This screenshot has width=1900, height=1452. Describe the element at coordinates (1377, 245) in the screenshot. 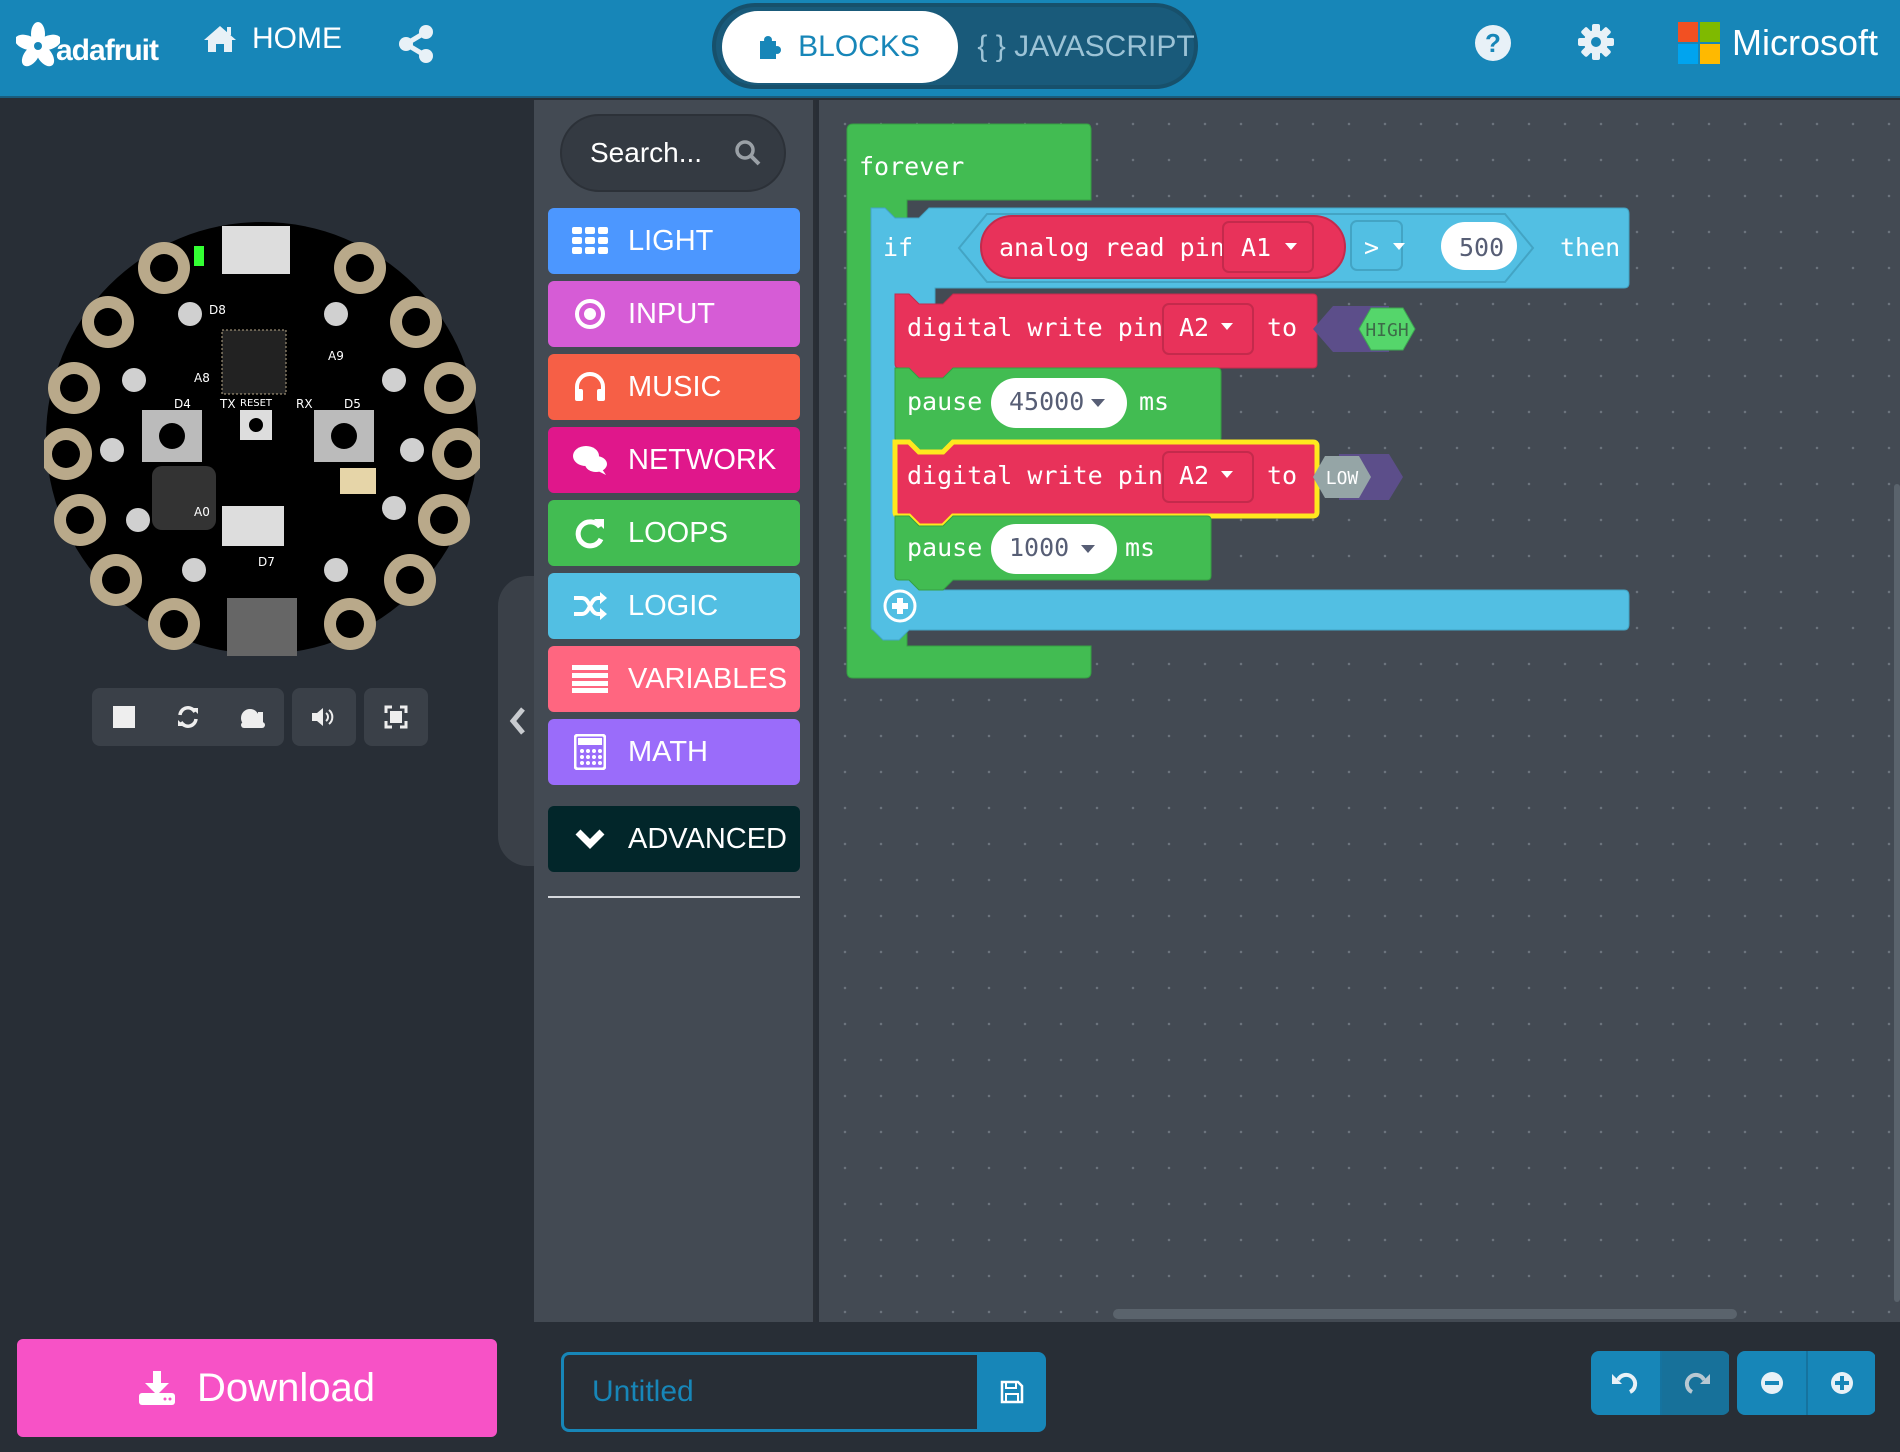

I see `operator-dropdown: >` at that location.